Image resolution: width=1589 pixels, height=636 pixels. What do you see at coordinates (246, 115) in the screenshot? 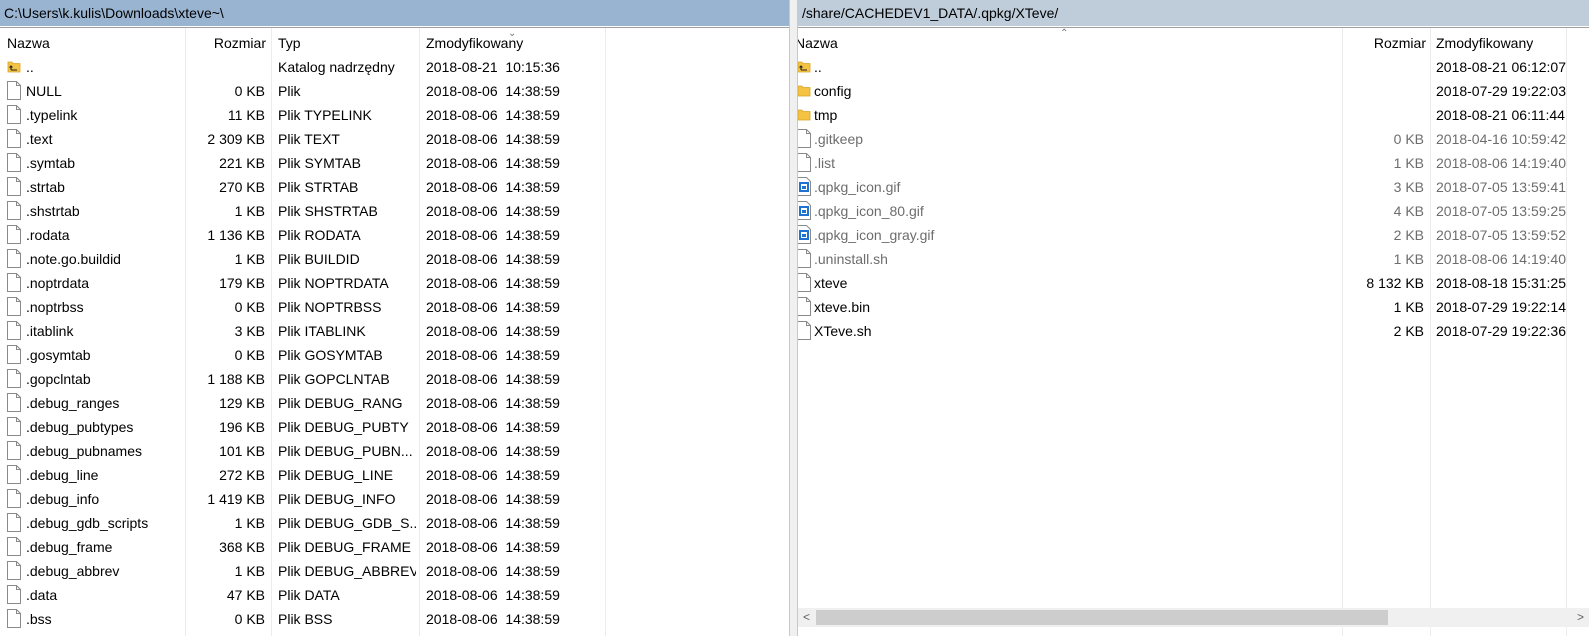
I see `file-size: 11 KB` at bounding box center [246, 115].